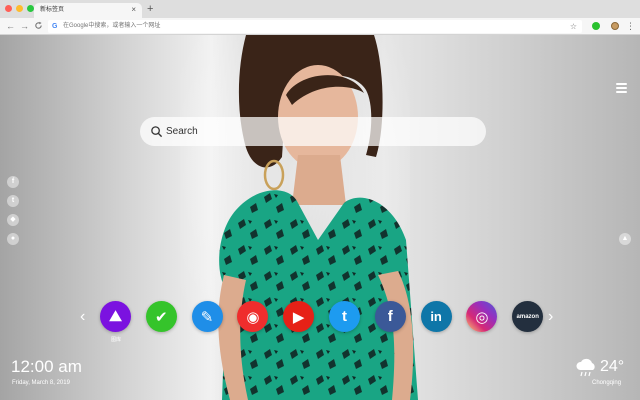 This screenshot has width=640, height=400. What do you see at coordinates (615, 26) in the screenshot?
I see `extension-profile-icon` at bounding box center [615, 26].